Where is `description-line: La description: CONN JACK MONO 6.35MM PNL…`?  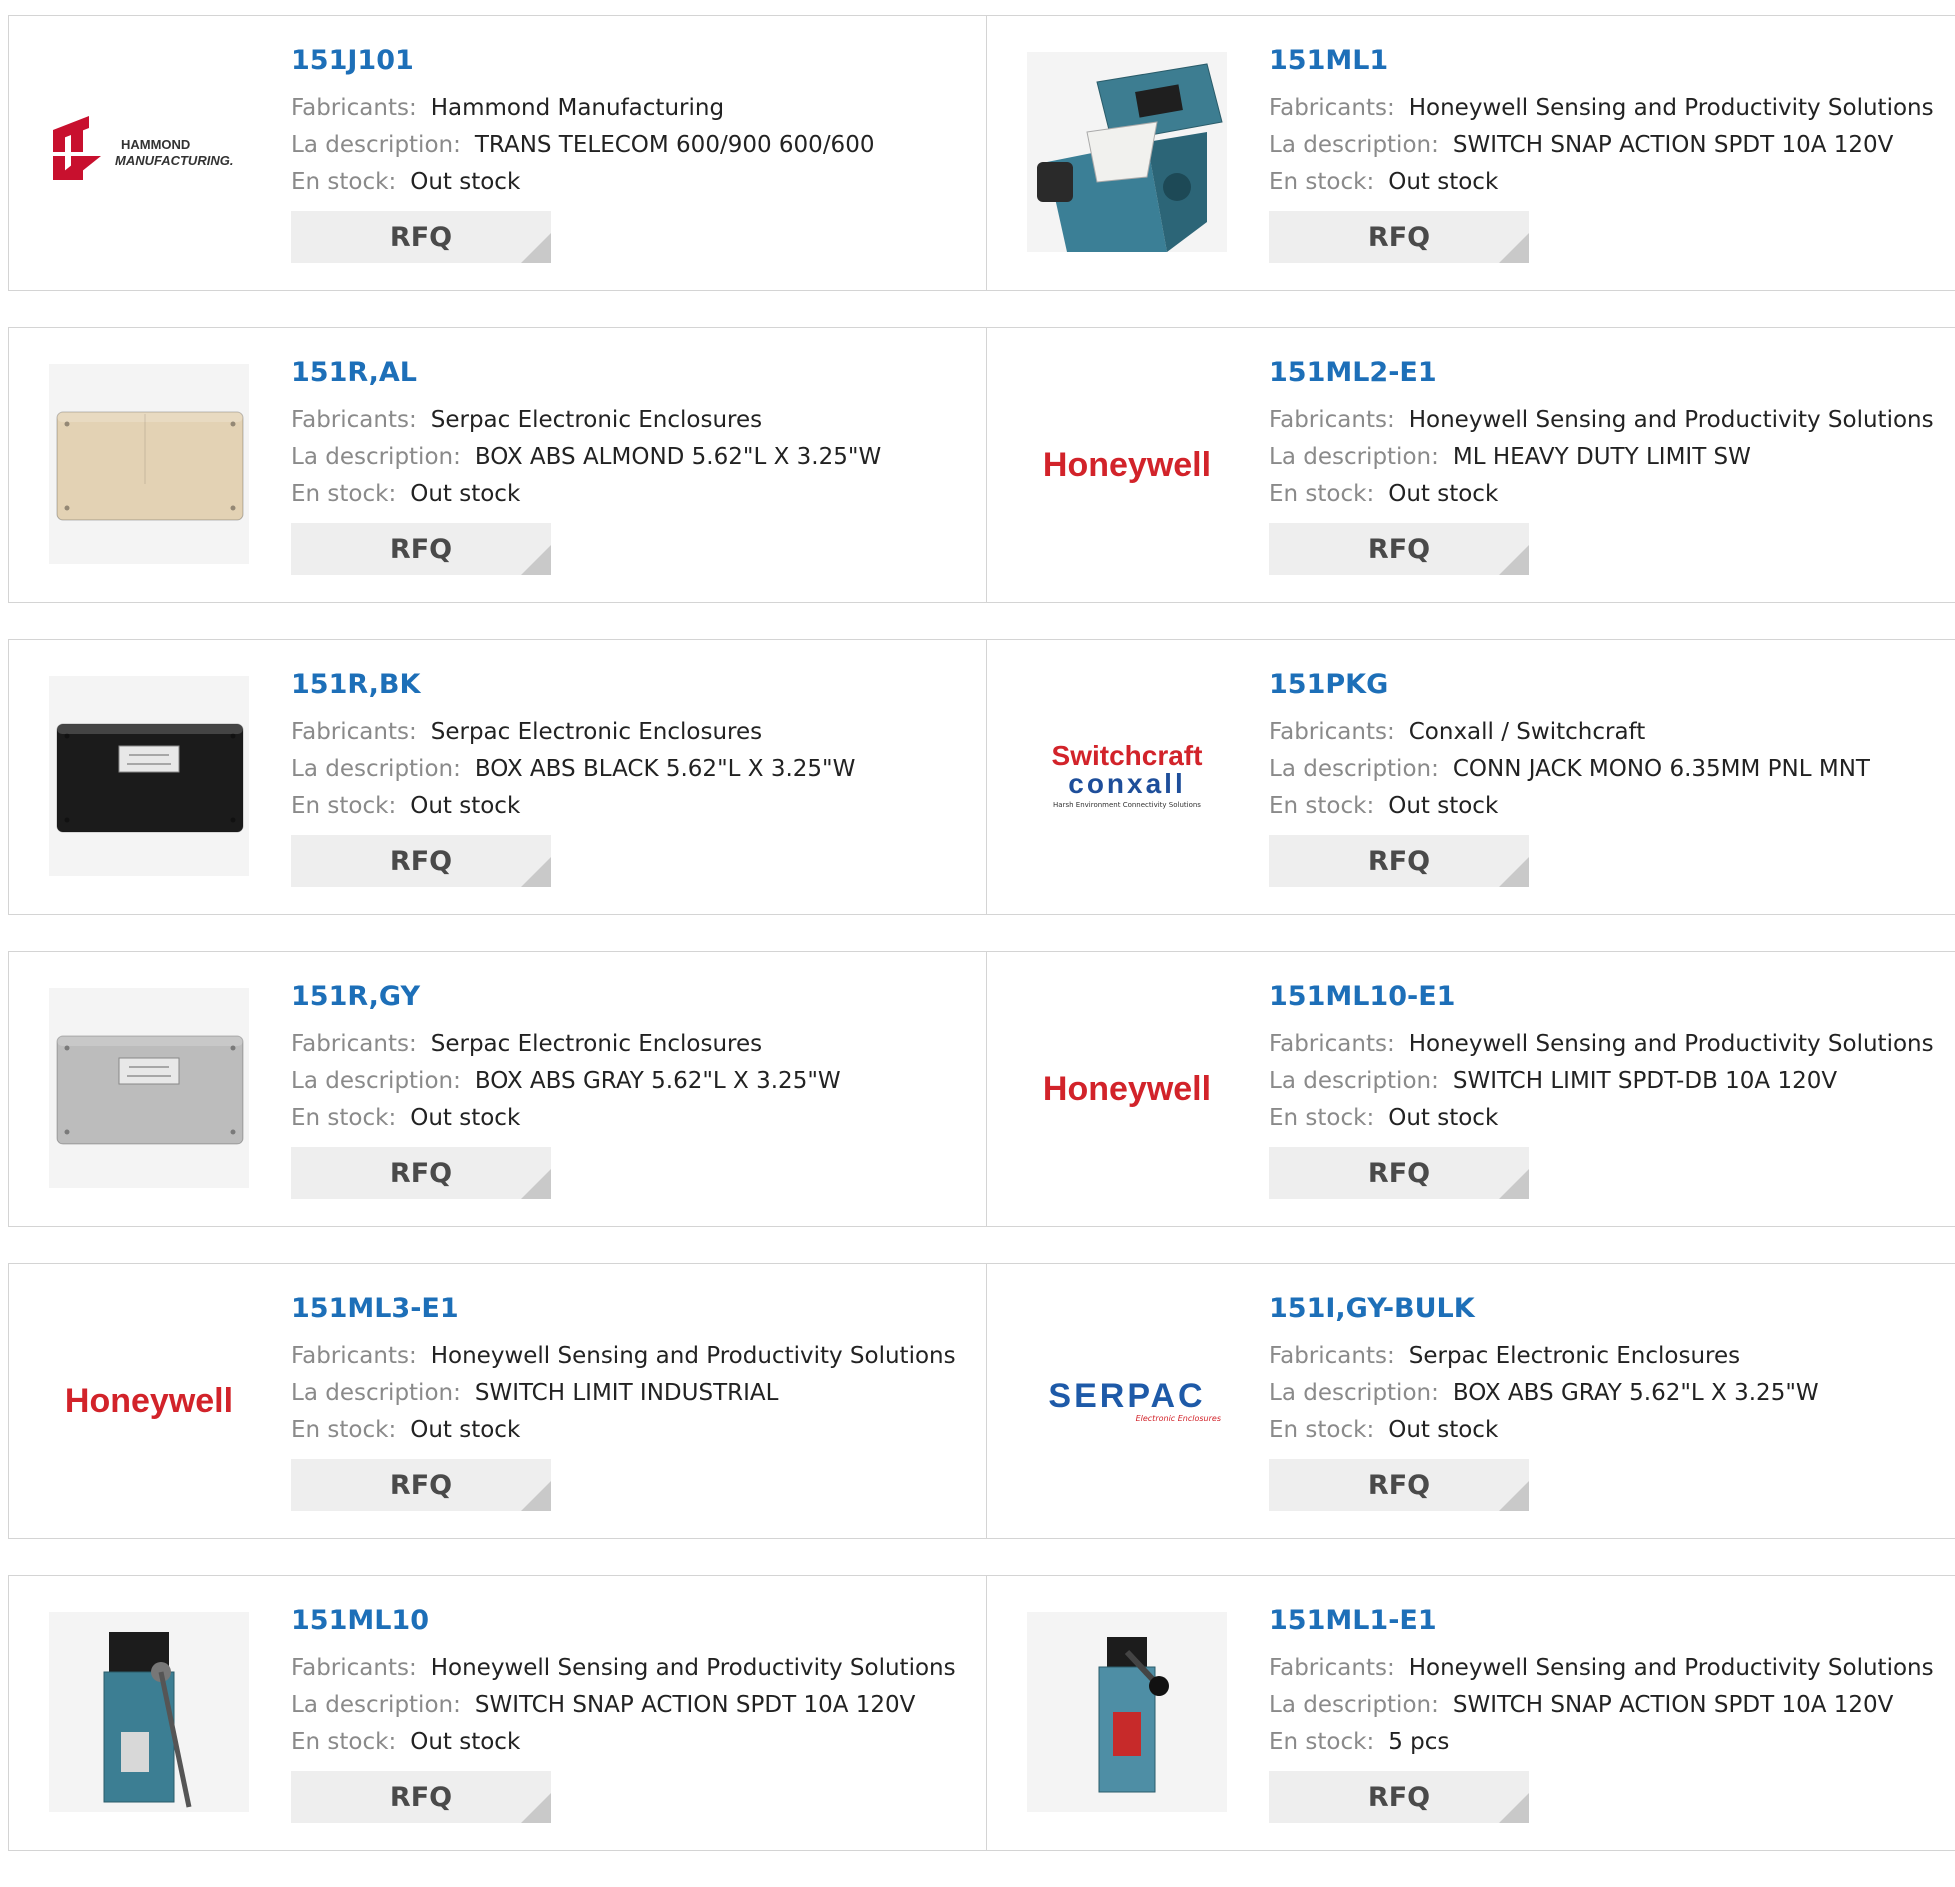
description-line: La description: CONN JACK MONO 6.35MM PNL… is located at coordinates (1569, 769).